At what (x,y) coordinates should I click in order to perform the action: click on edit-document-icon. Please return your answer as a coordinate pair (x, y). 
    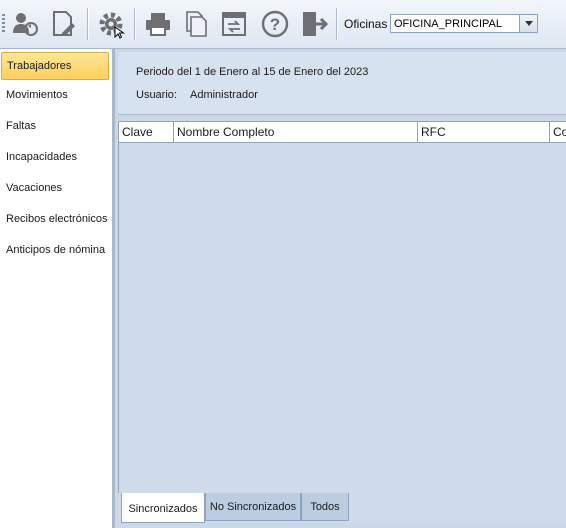
    Looking at the image, I should click on (64, 23).